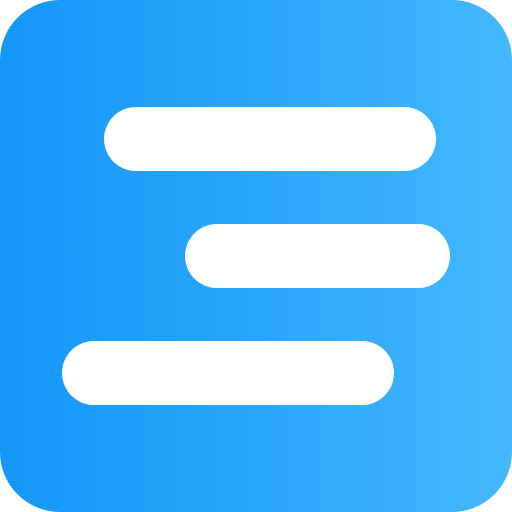  I want to click on top-line-bar, so click(270, 139).